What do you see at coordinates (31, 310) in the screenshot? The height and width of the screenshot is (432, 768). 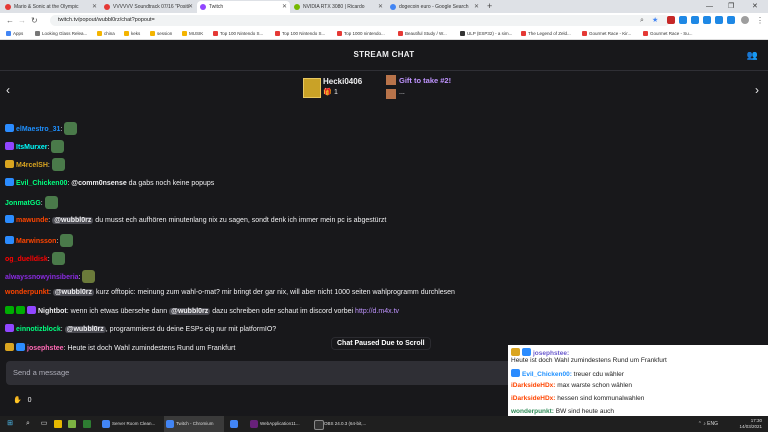 I see `bot-badge-icon` at bounding box center [31, 310].